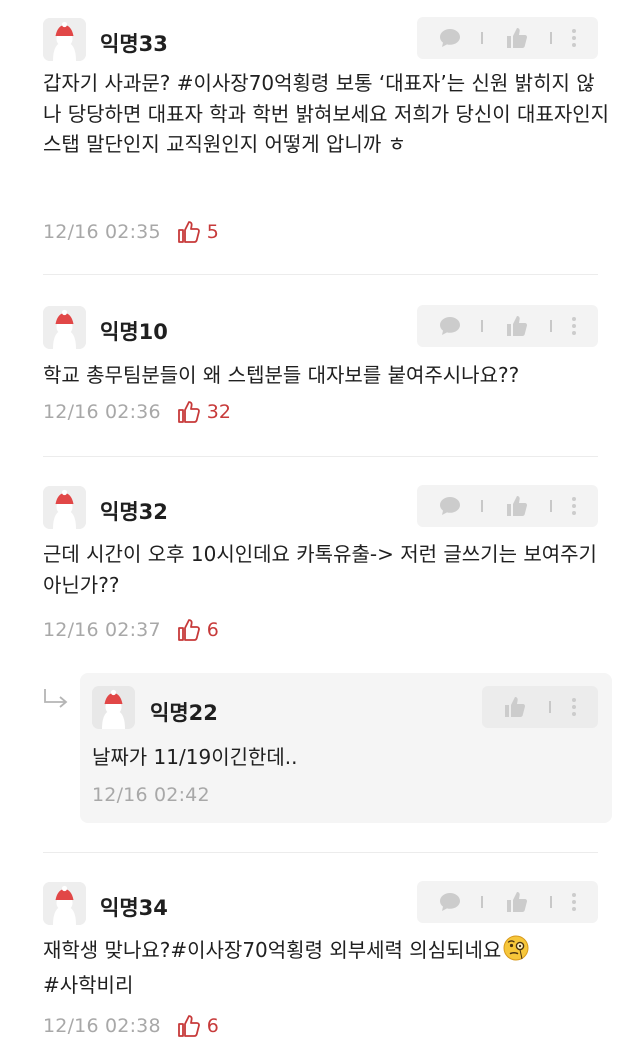 Image resolution: width=640 pixels, height=1058 pixels. I want to click on reply-actions, so click(540, 707).